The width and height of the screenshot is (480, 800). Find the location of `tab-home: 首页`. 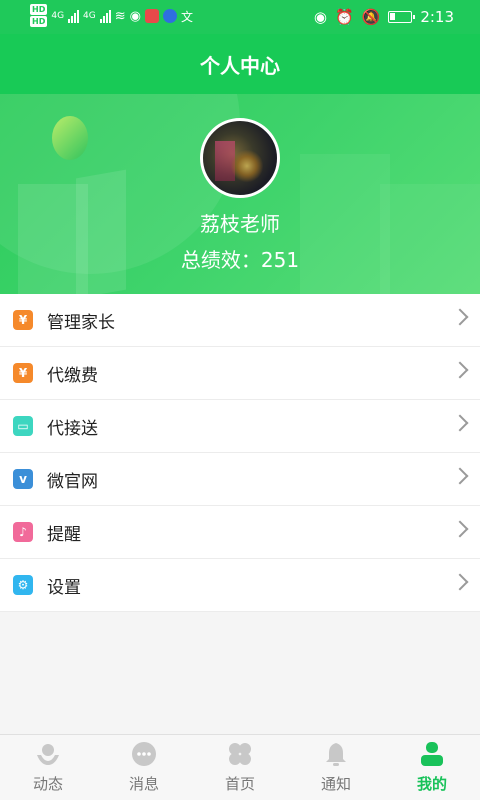

tab-home: 首页 is located at coordinates (240, 767).